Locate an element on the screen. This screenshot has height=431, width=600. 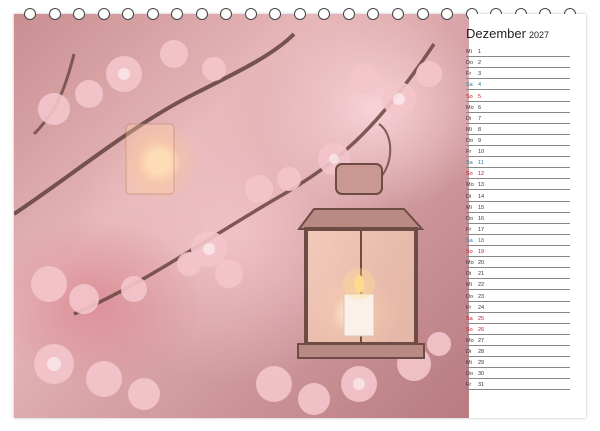
day-row: Sa 18 is located at coordinates (518, 240).